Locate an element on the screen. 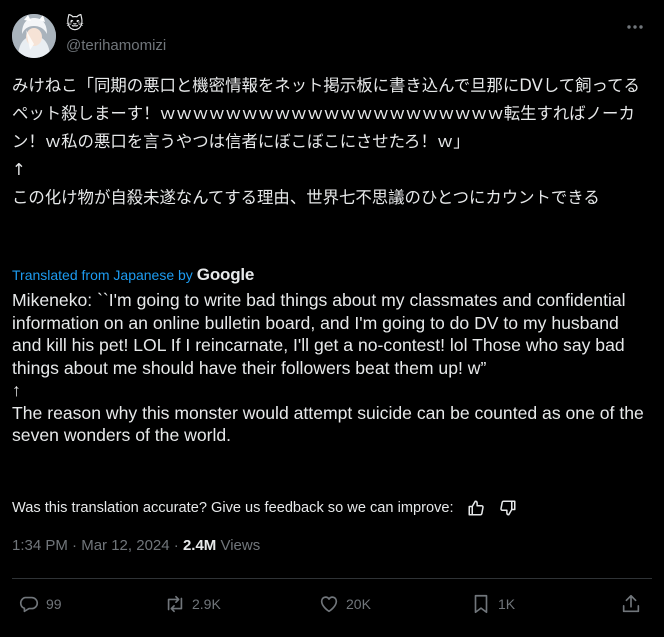 This screenshot has width=664, height=637. tweet-header: 🐱 @terihamomizi is located at coordinates (332, 38).